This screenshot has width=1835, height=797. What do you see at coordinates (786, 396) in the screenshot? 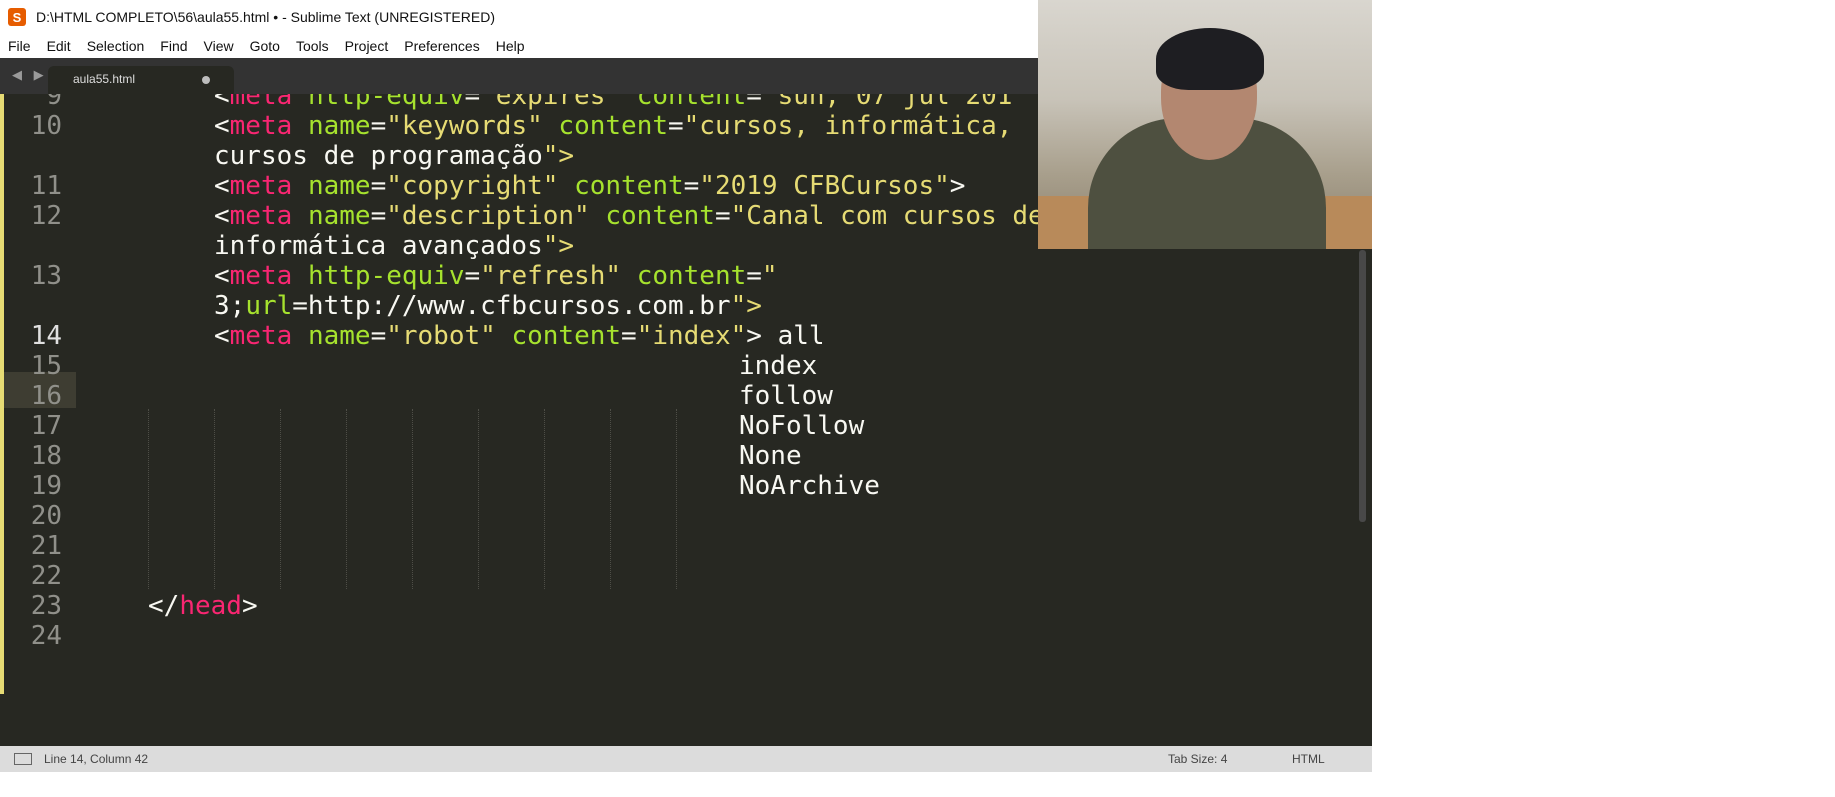
I see `code-line: follow` at bounding box center [786, 396].